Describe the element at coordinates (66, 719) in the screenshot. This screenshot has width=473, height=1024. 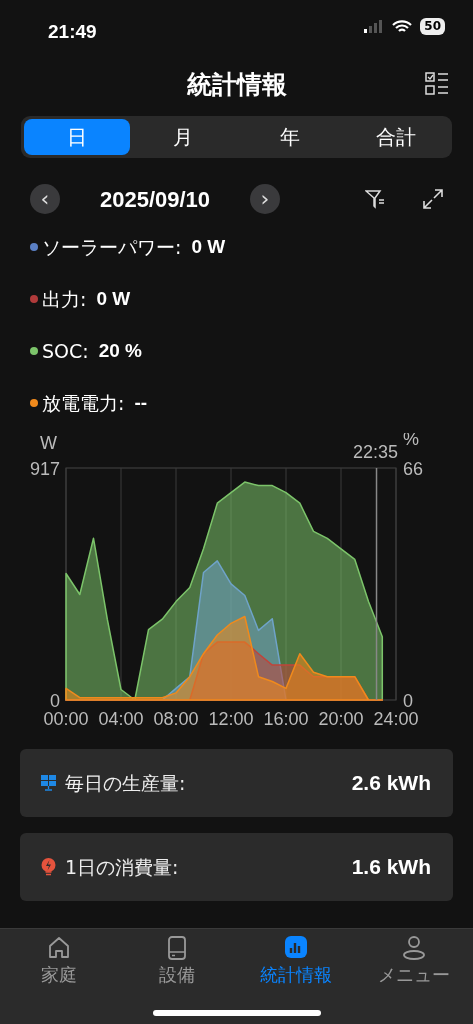
I see `x-tick-label: 00:00` at that location.